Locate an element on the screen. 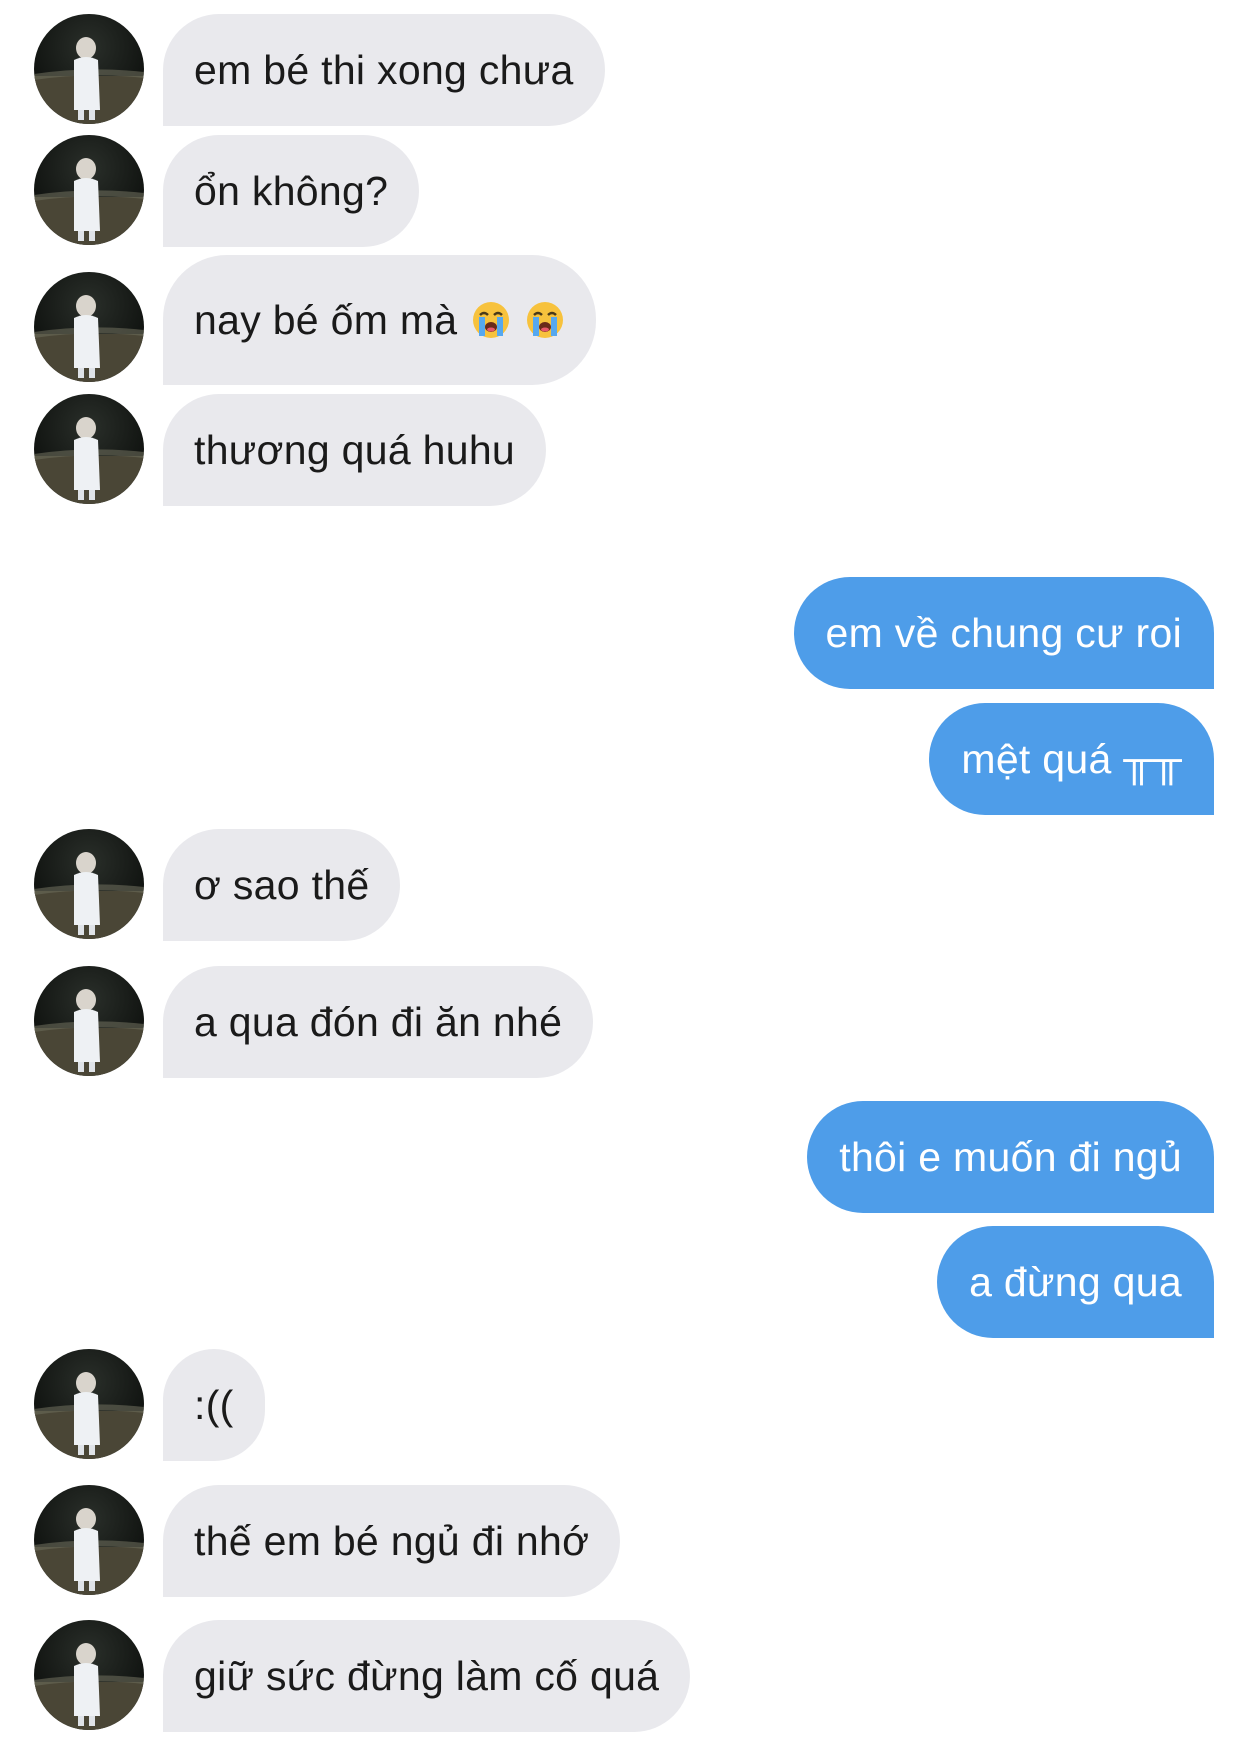  outgoing-message-bubble: mệt quá ╥╥ is located at coordinates (1071, 759).